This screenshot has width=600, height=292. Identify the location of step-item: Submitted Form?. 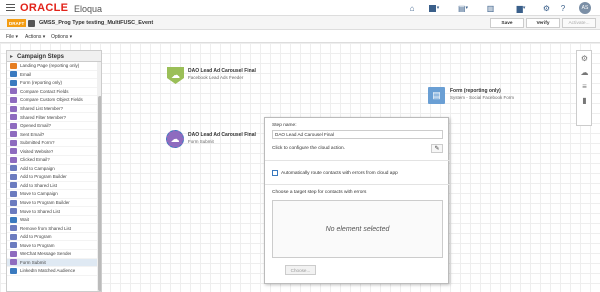
(52, 143).